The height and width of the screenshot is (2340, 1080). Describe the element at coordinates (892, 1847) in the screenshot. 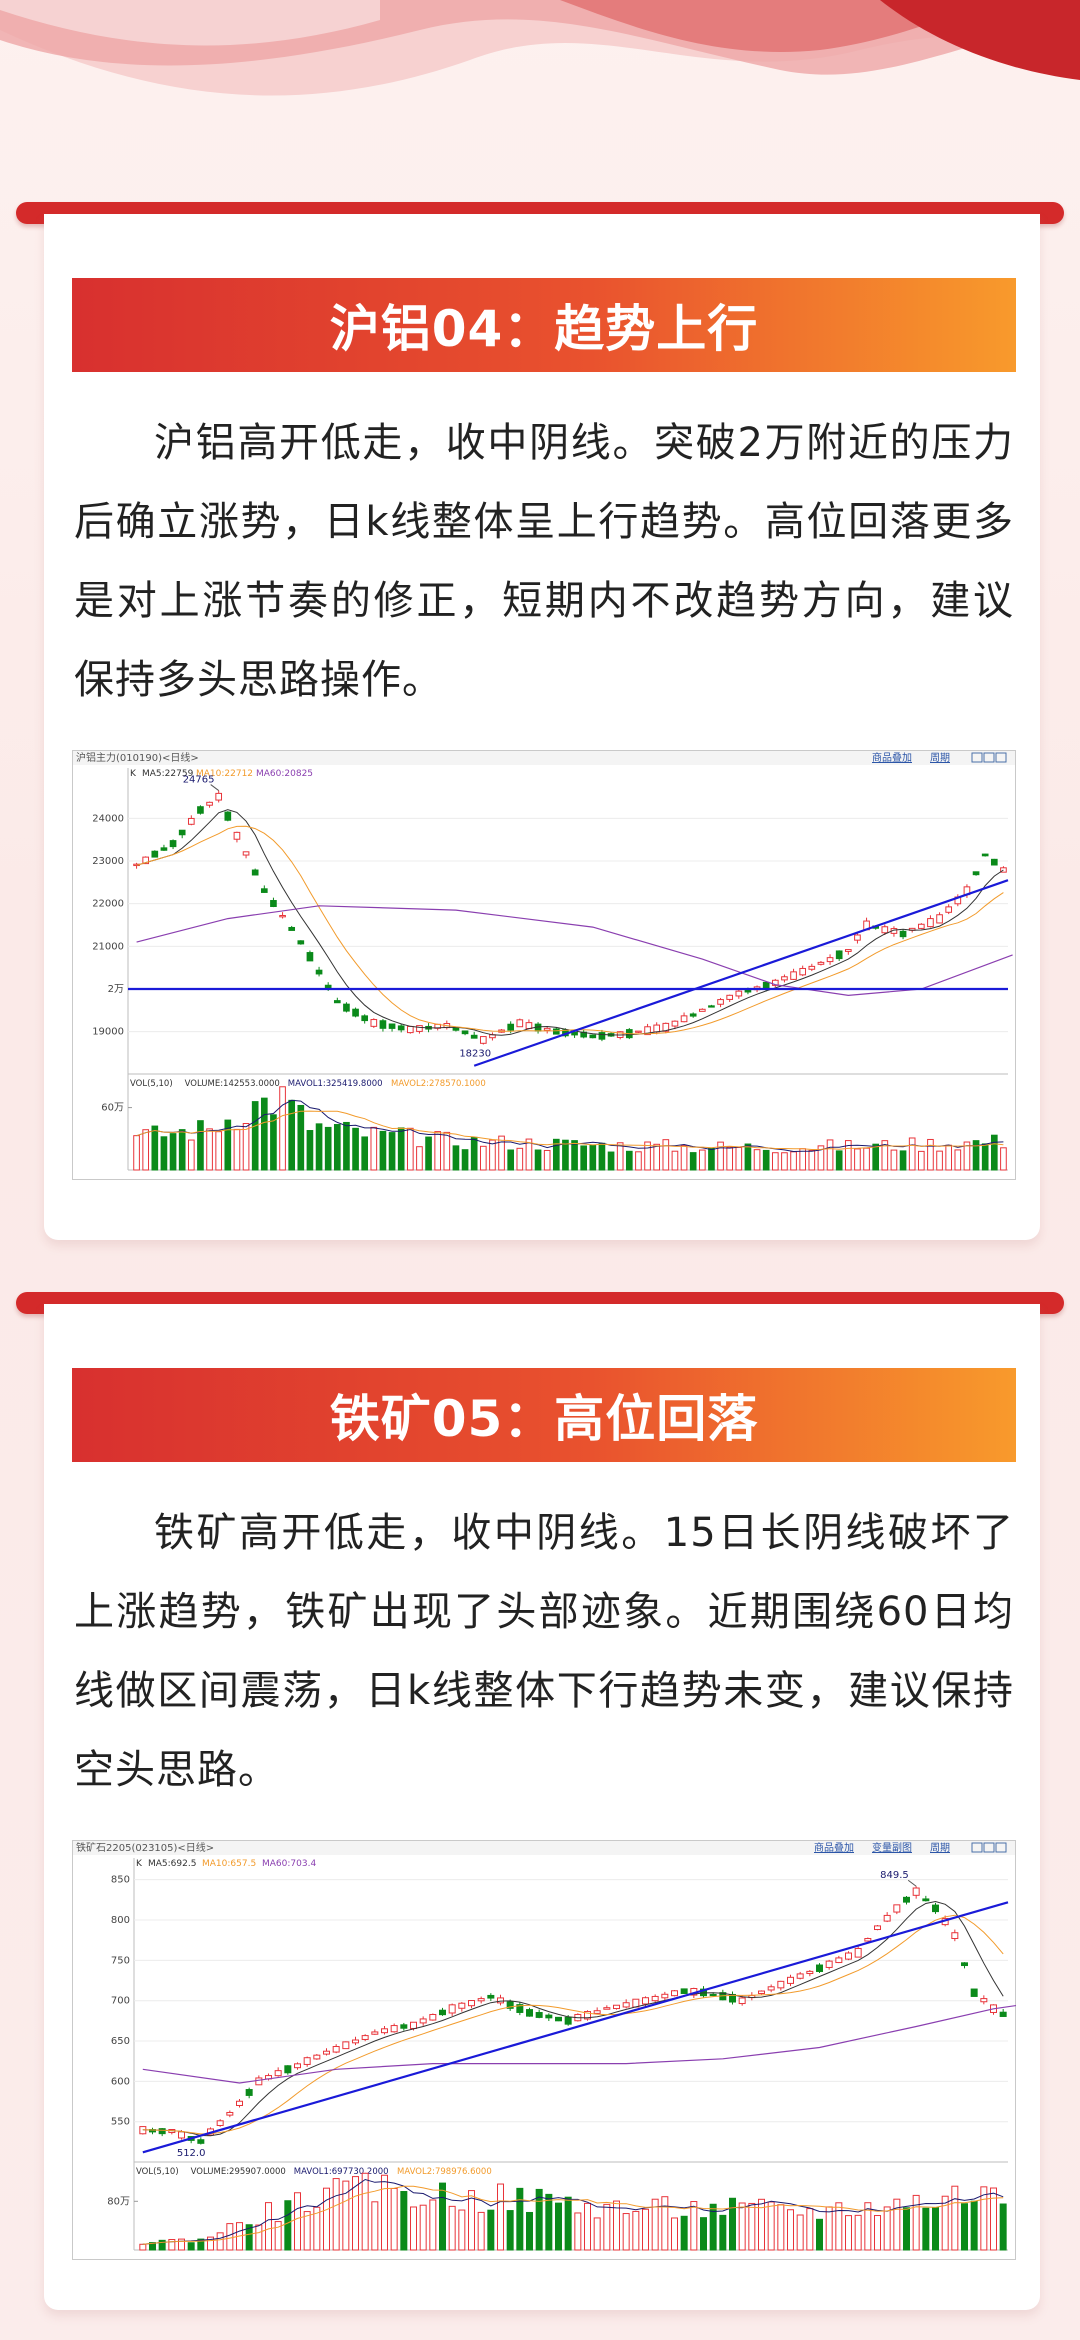

I see `chart-toolbar-item: 变量副图` at that location.